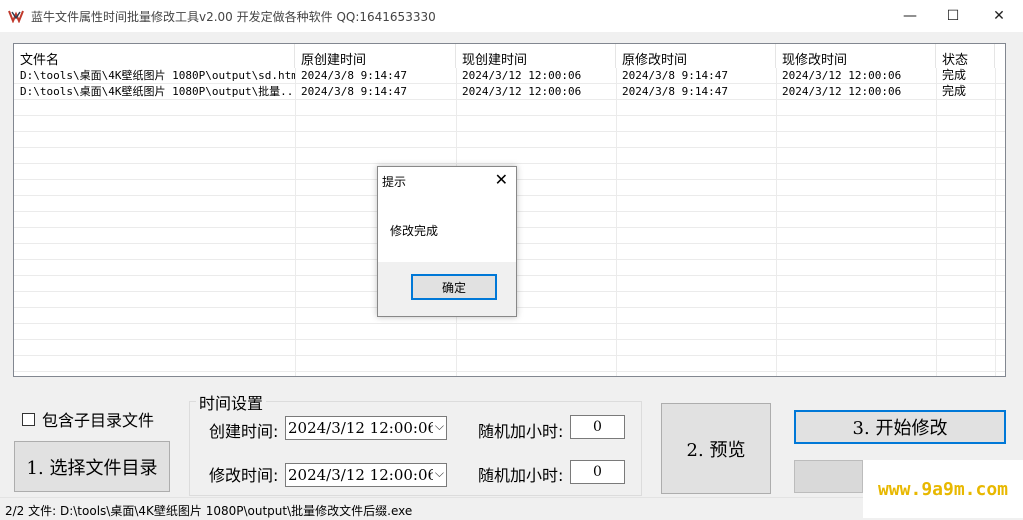 The width and height of the screenshot is (1023, 520). Describe the element at coordinates (597, 472) in the screenshot. I see `random-hours-input-2: 0` at that location.